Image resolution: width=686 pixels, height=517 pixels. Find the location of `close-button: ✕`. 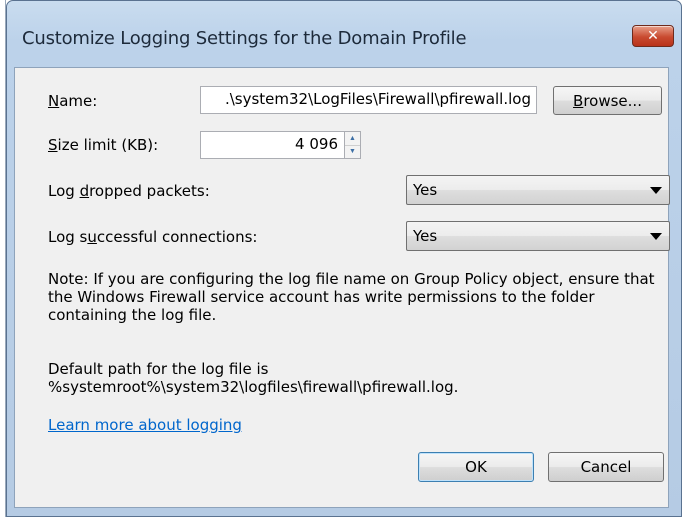

close-button: ✕ is located at coordinates (653, 36).